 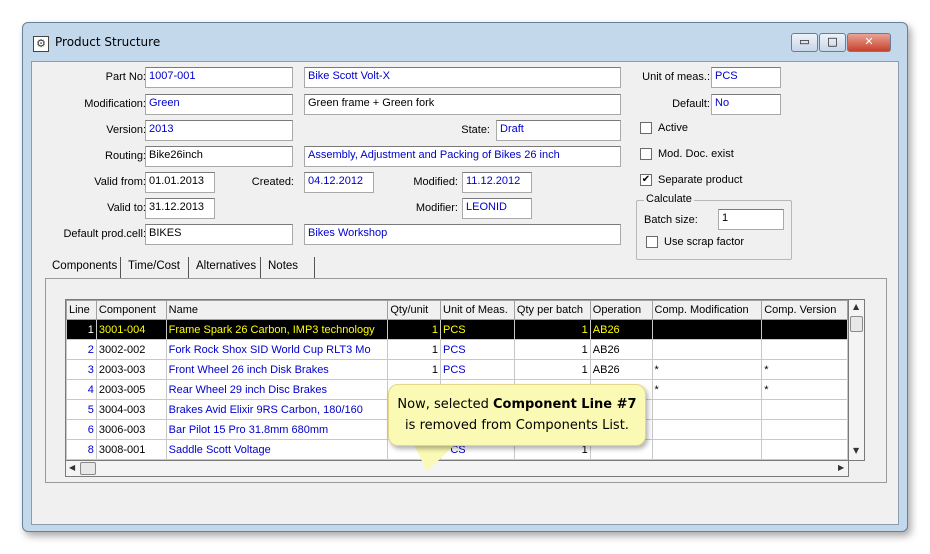 I want to click on col-header-unit-of-meas: Unit of Meas., so click(x=477, y=310).